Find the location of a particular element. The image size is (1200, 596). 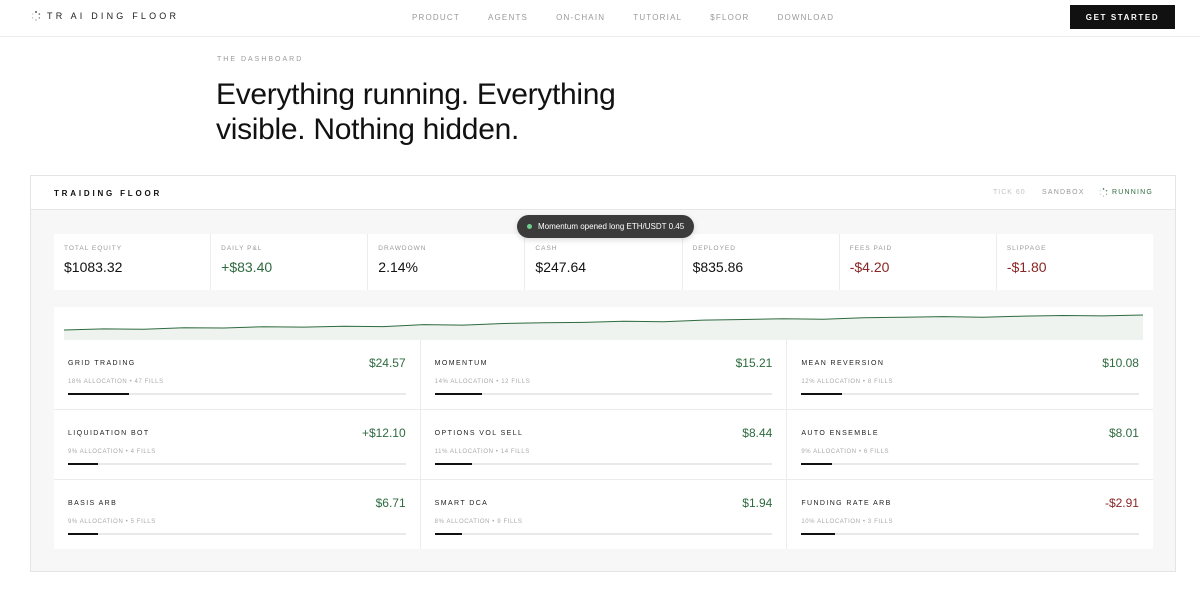

stat-drawdown: DRAWDOWN 2.14% is located at coordinates (447, 262).